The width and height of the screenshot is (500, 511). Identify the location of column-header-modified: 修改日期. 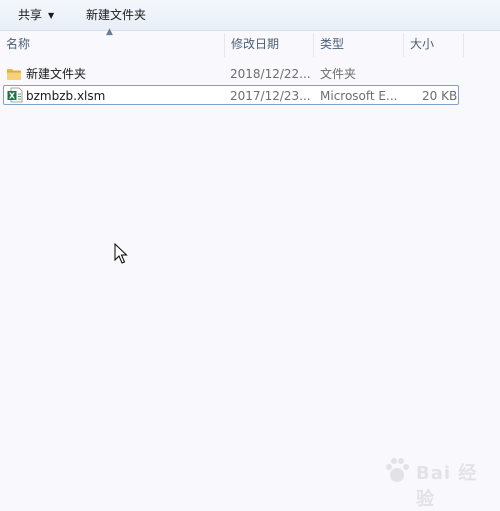
(255, 44).